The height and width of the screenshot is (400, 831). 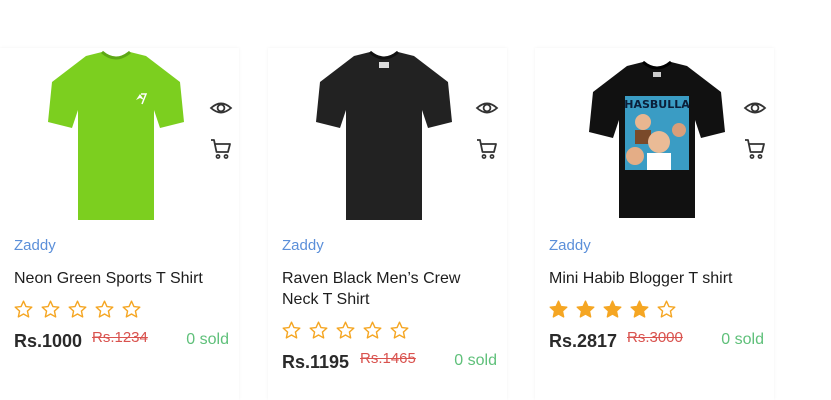 What do you see at coordinates (657, 139) in the screenshot?
I see `tshirt-image: HASBULLA` at bounding box center [657, 139].